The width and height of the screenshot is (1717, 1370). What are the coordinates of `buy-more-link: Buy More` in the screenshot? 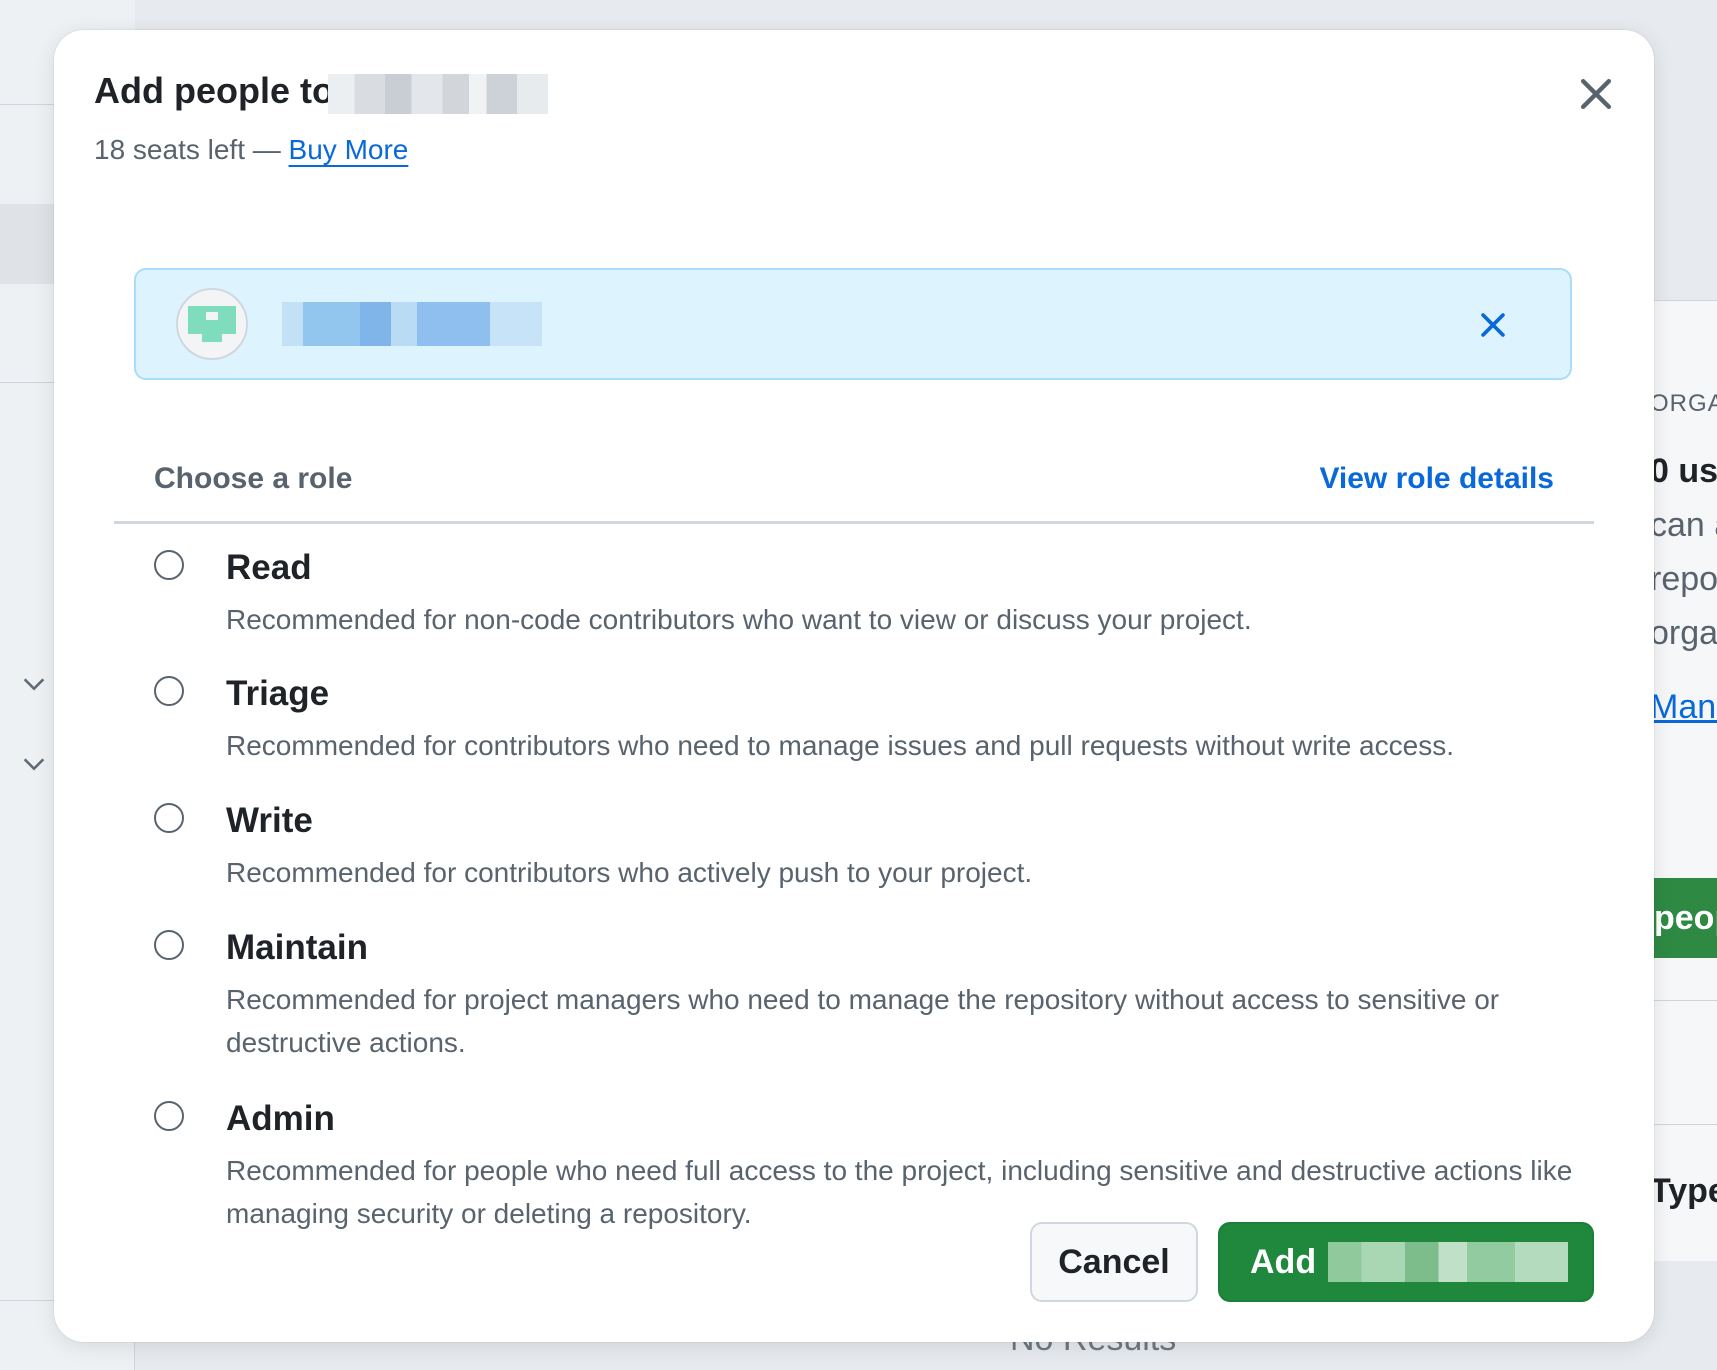 It's located at (349, 149).